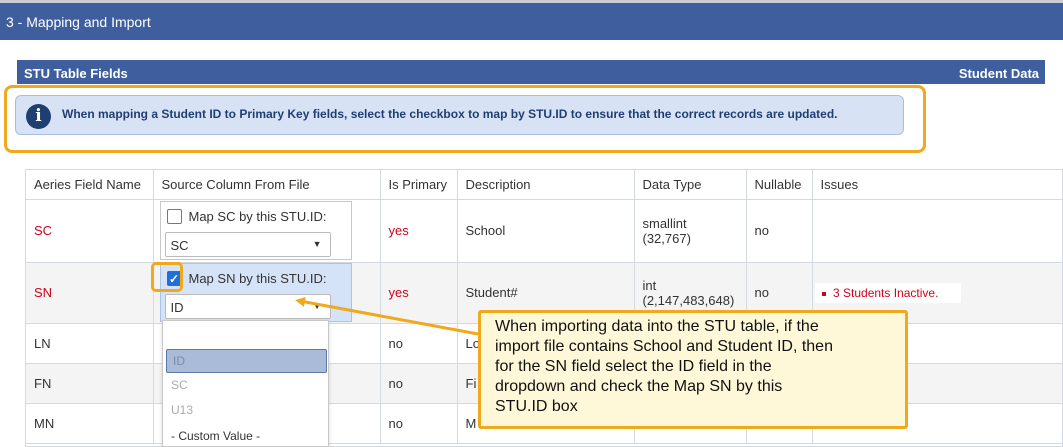  What do you see at coordinates (419, 185) in the screenshot?
I see `col-header-is-primary: Is Primary` at bounding box center [419, 185].